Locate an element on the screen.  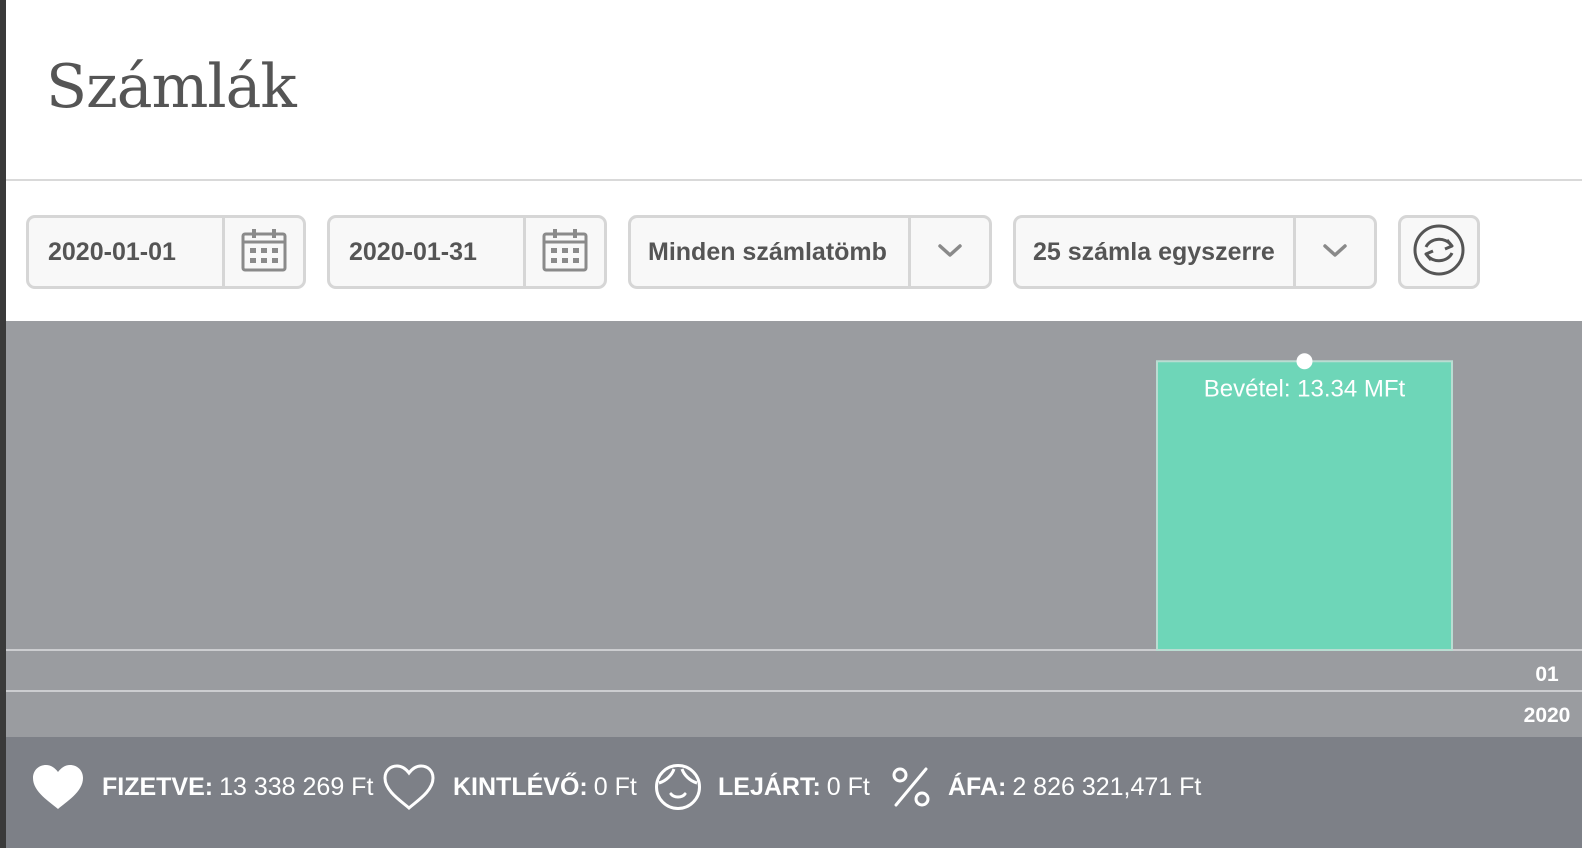
page-title: Számlák is located at coordinates (171, 87).